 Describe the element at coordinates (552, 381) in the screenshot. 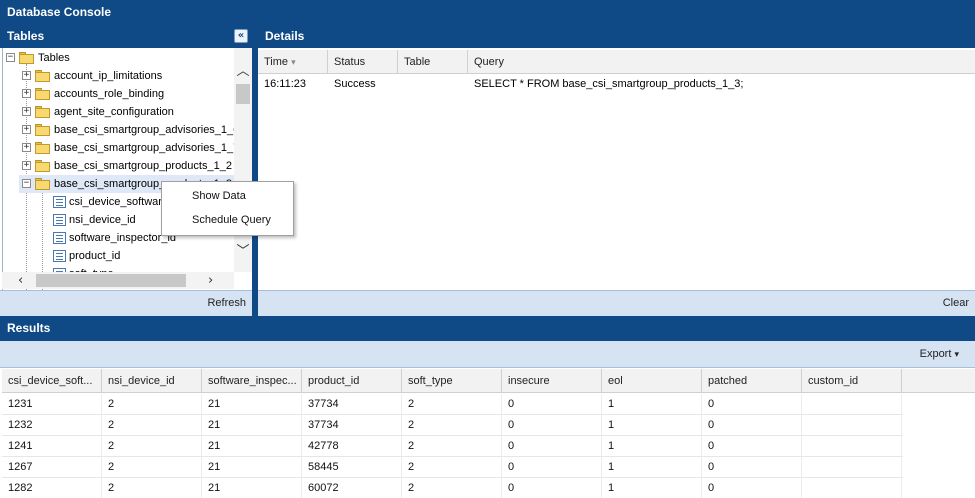

I see `results-column-header: insecure` at that location.